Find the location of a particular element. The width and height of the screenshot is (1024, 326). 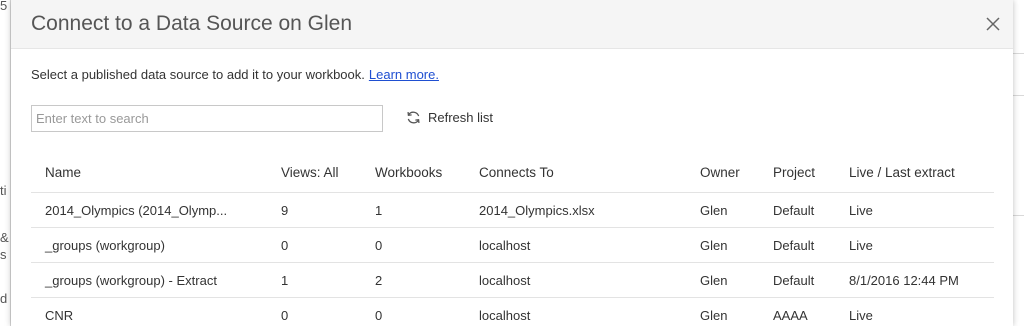

background-char: d is located at coordinates (4, 298).